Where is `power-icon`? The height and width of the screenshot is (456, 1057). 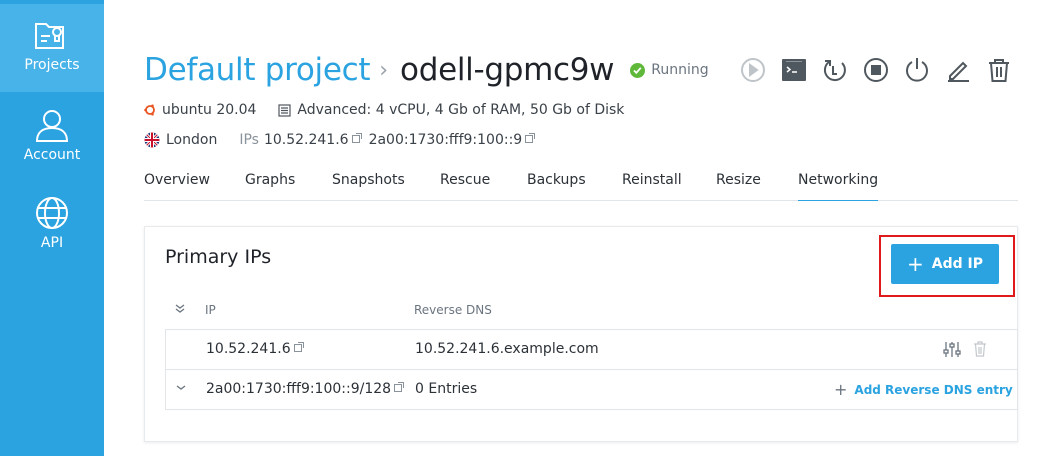
power-icon is located at coordinates (917, 70).